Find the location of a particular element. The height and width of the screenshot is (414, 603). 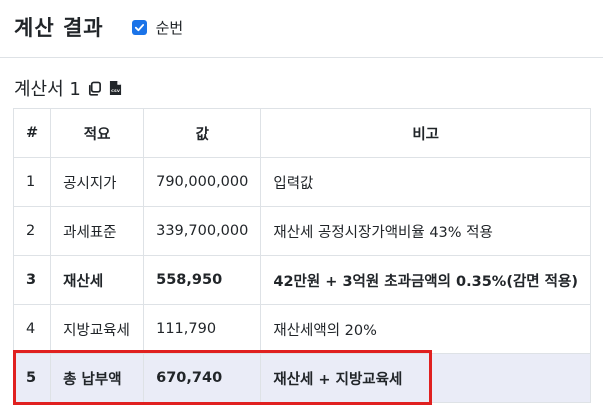

table-row: 4 지방교육세 111,790 재산세액의 20% is located at coordinates (301, 329).